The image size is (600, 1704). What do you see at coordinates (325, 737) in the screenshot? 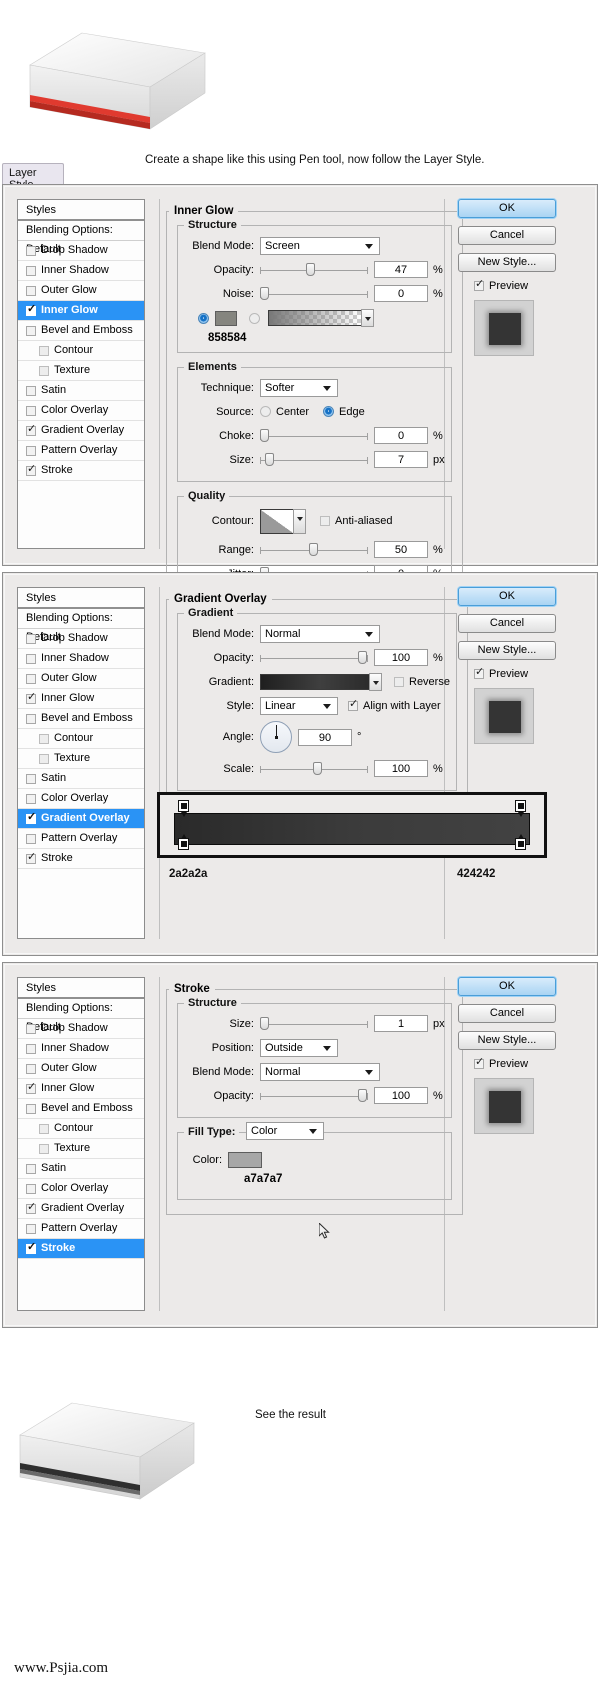
I see `angle-input: 90` at bounding box center [325, 737].